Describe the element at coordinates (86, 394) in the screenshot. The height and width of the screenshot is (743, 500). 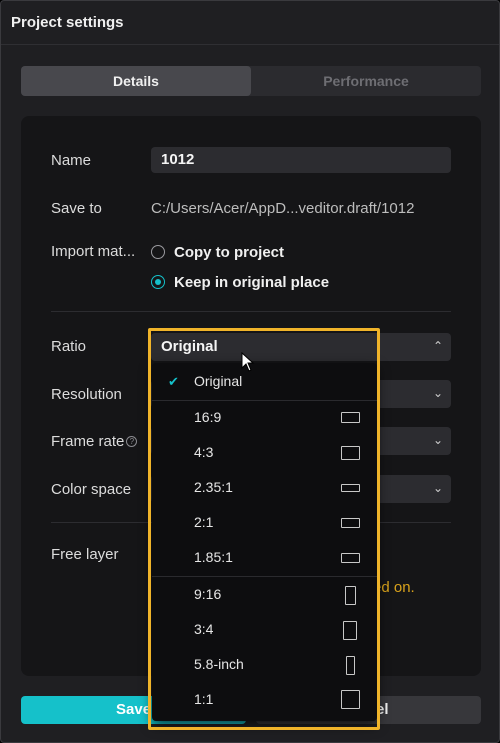
I see `resolution-label: Resolution` at that location.